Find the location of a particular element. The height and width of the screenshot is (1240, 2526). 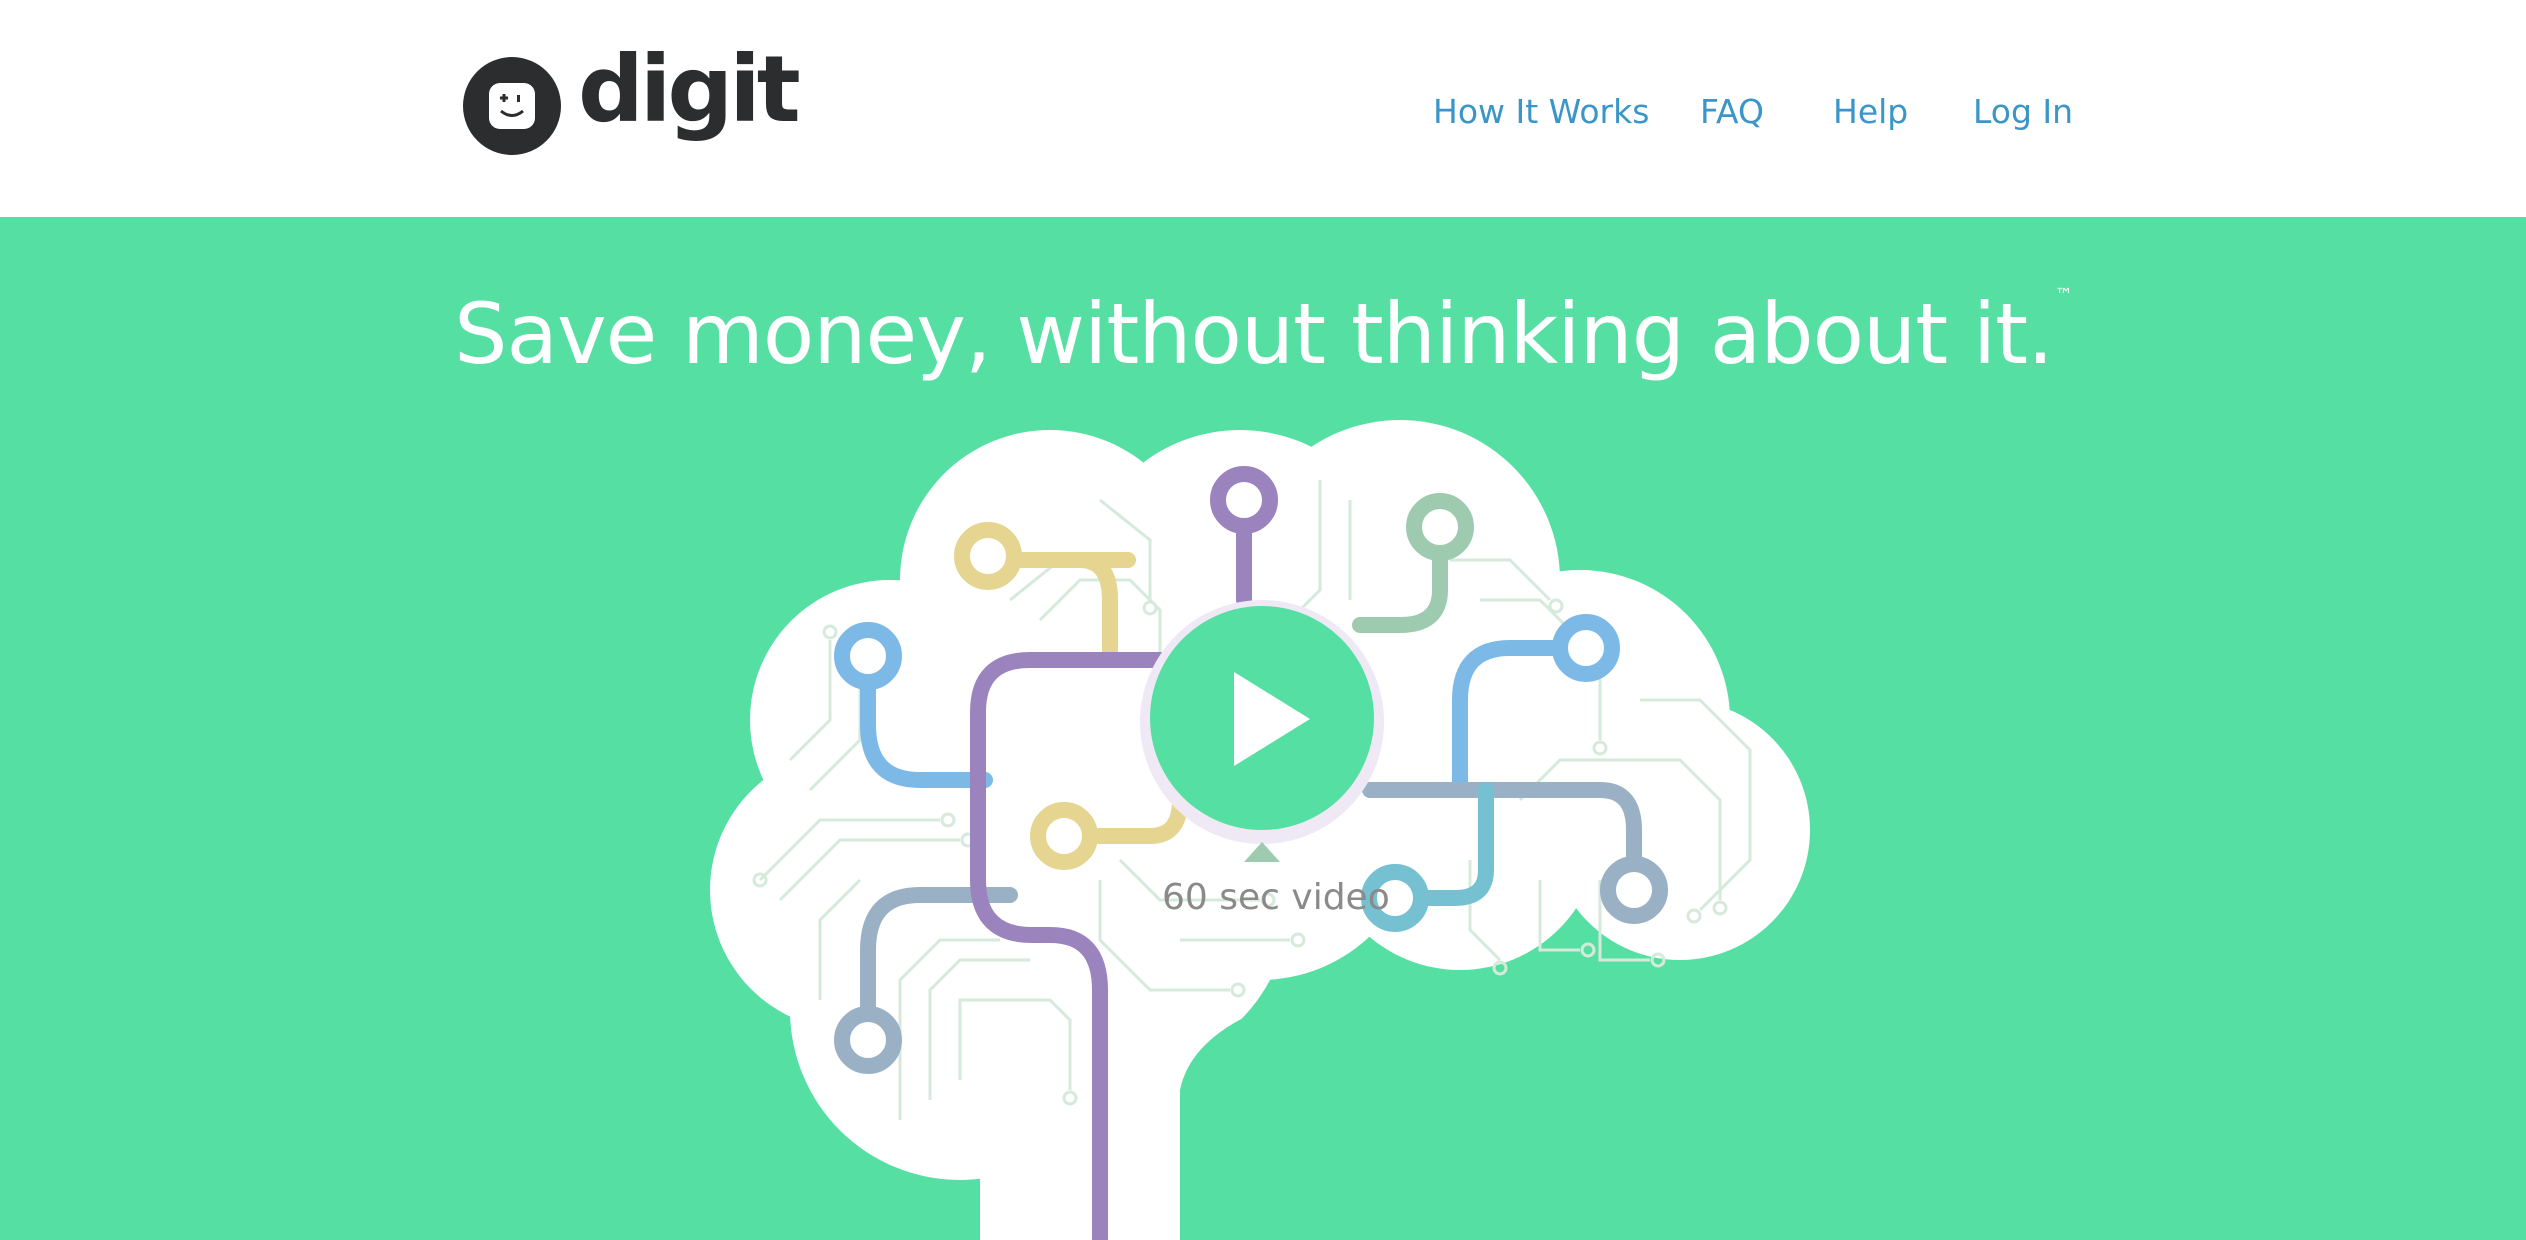

logo-face is located at coordinates (512, 106).